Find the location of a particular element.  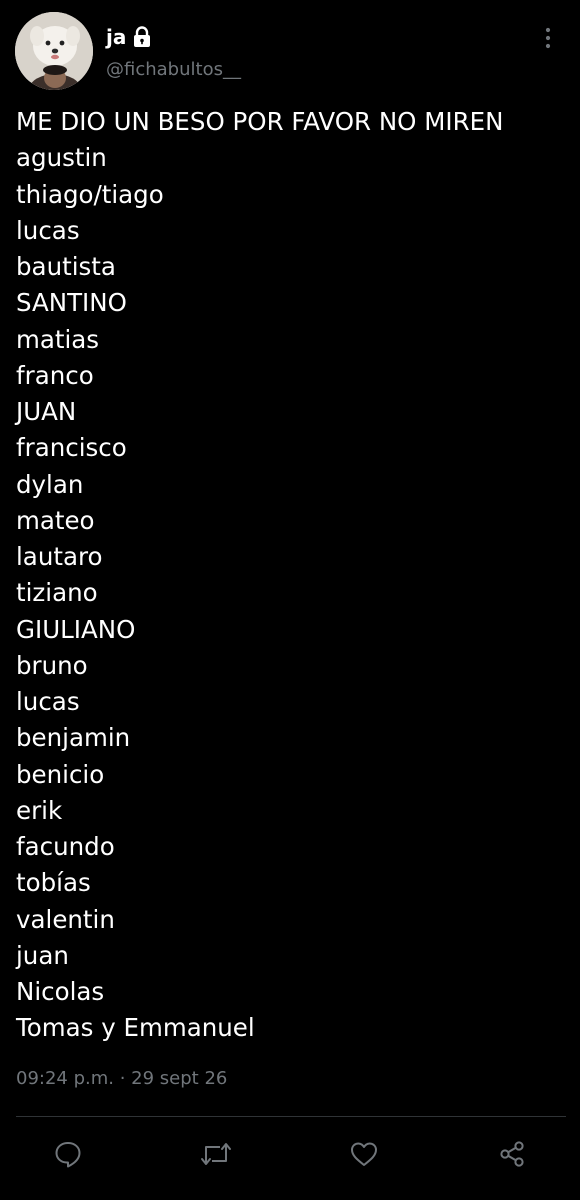

more-options-button is located at coordinates (548, 38).